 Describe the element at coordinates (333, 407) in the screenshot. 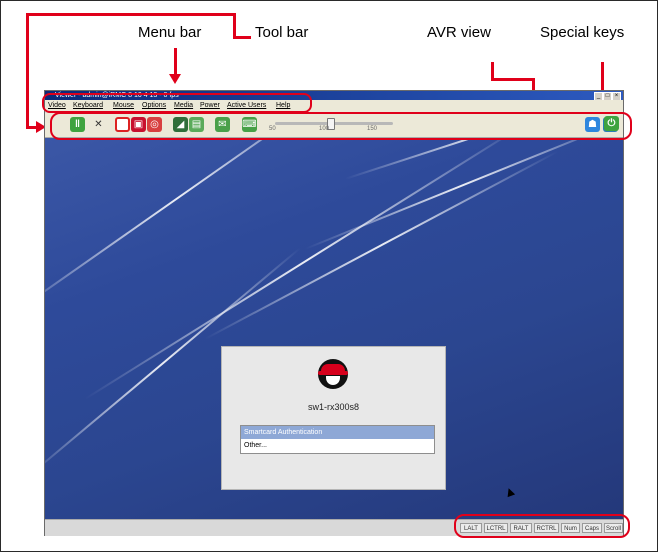

I see `host-name: sw1-rx300s8` at that location.